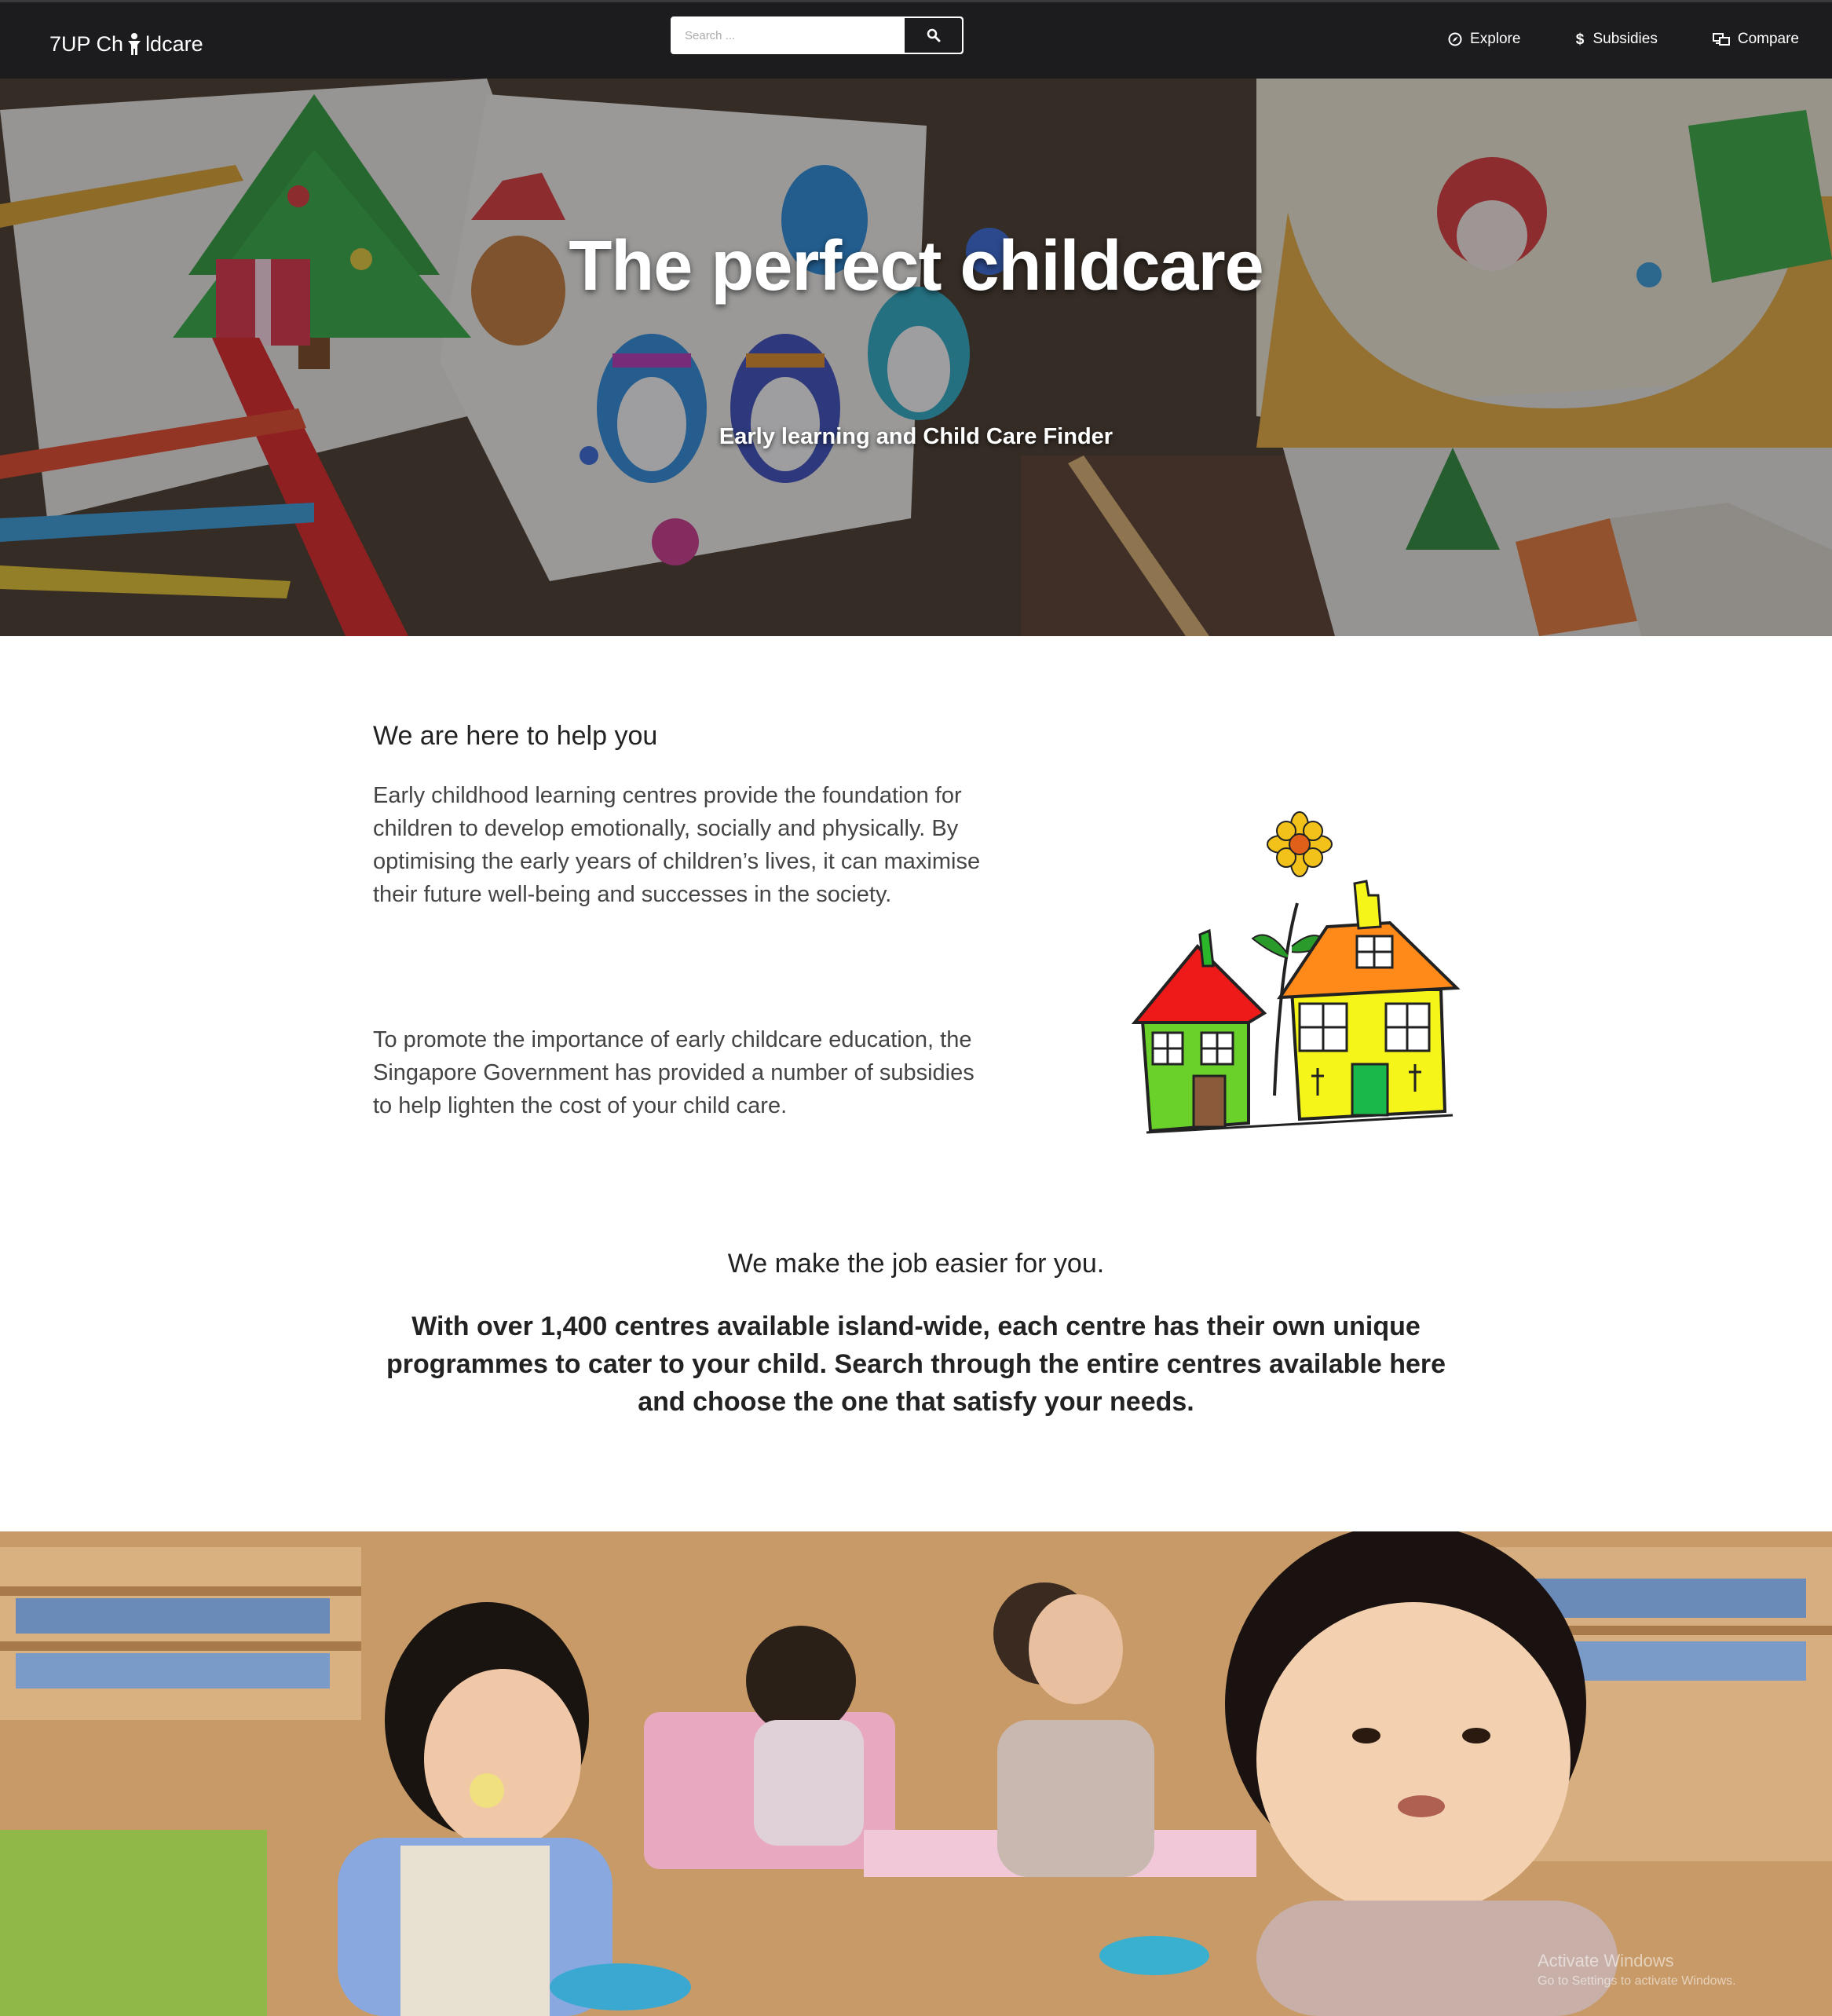 This screenshot has height=2016, width=1832. Describe the element at coordinates (788, 35) in the screenshot. I see `search-input` at that location.